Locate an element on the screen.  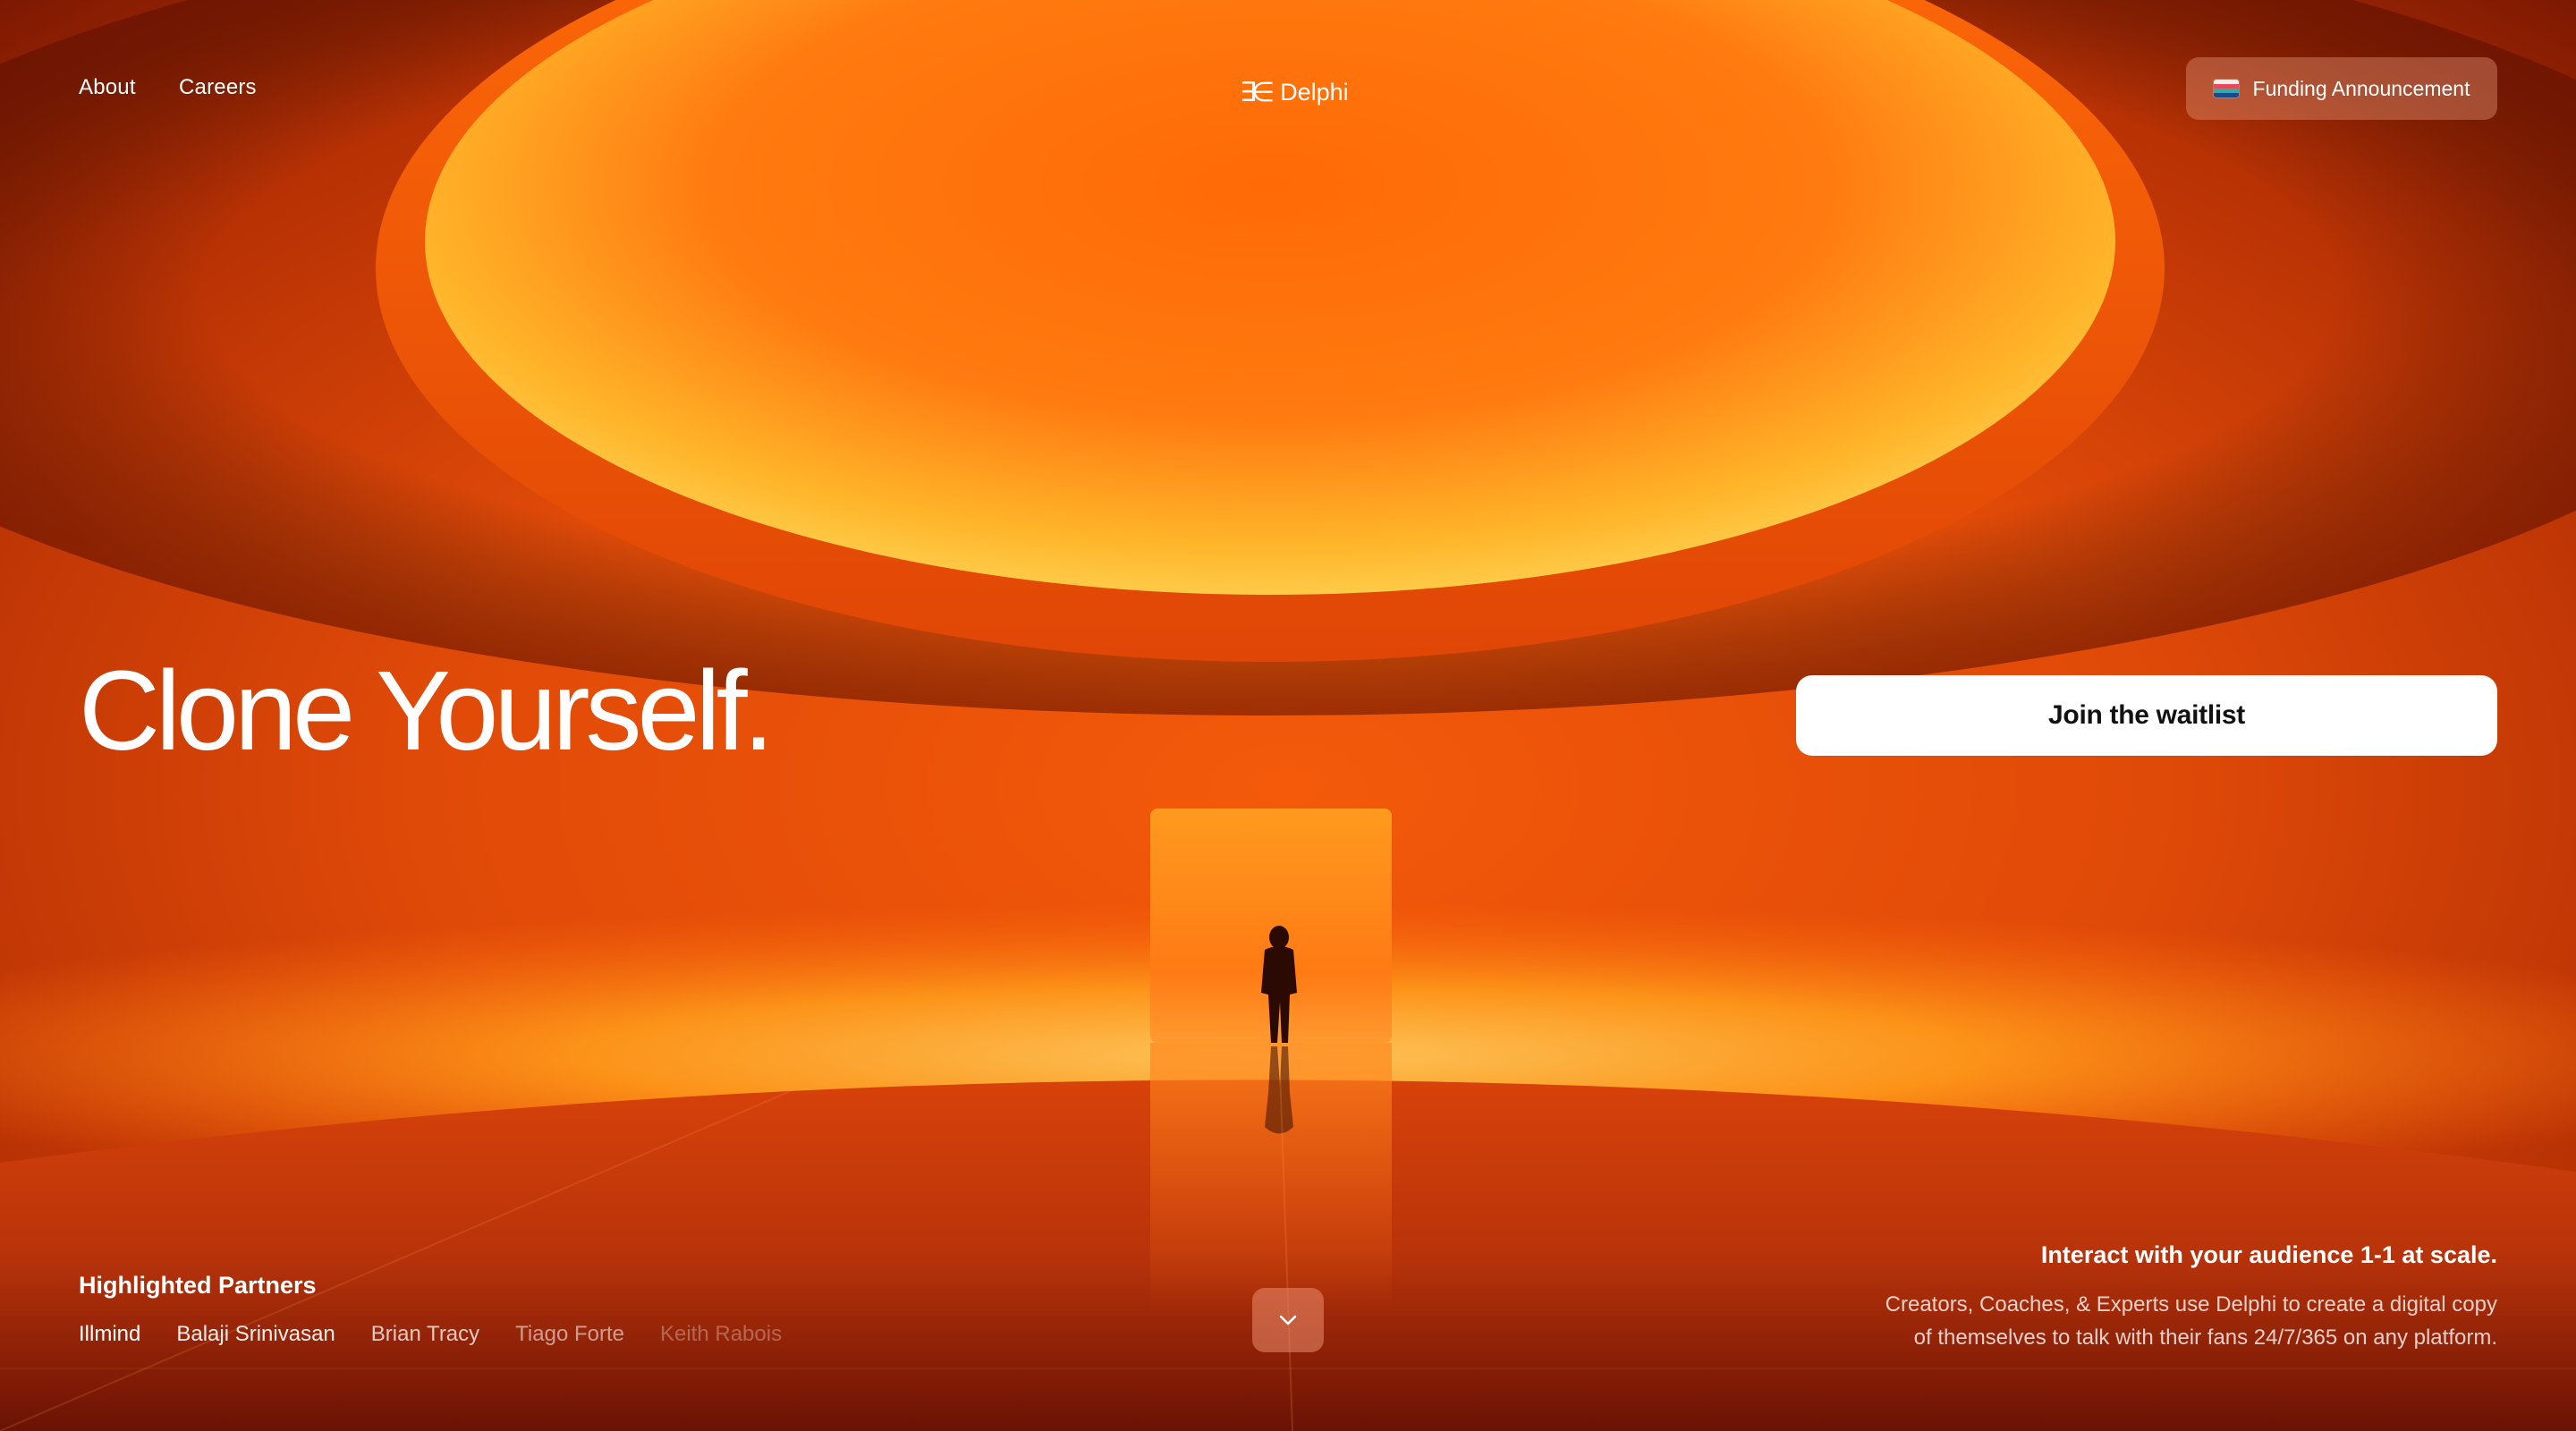
scroll-down-button is located at coordinates (1288, 1320).